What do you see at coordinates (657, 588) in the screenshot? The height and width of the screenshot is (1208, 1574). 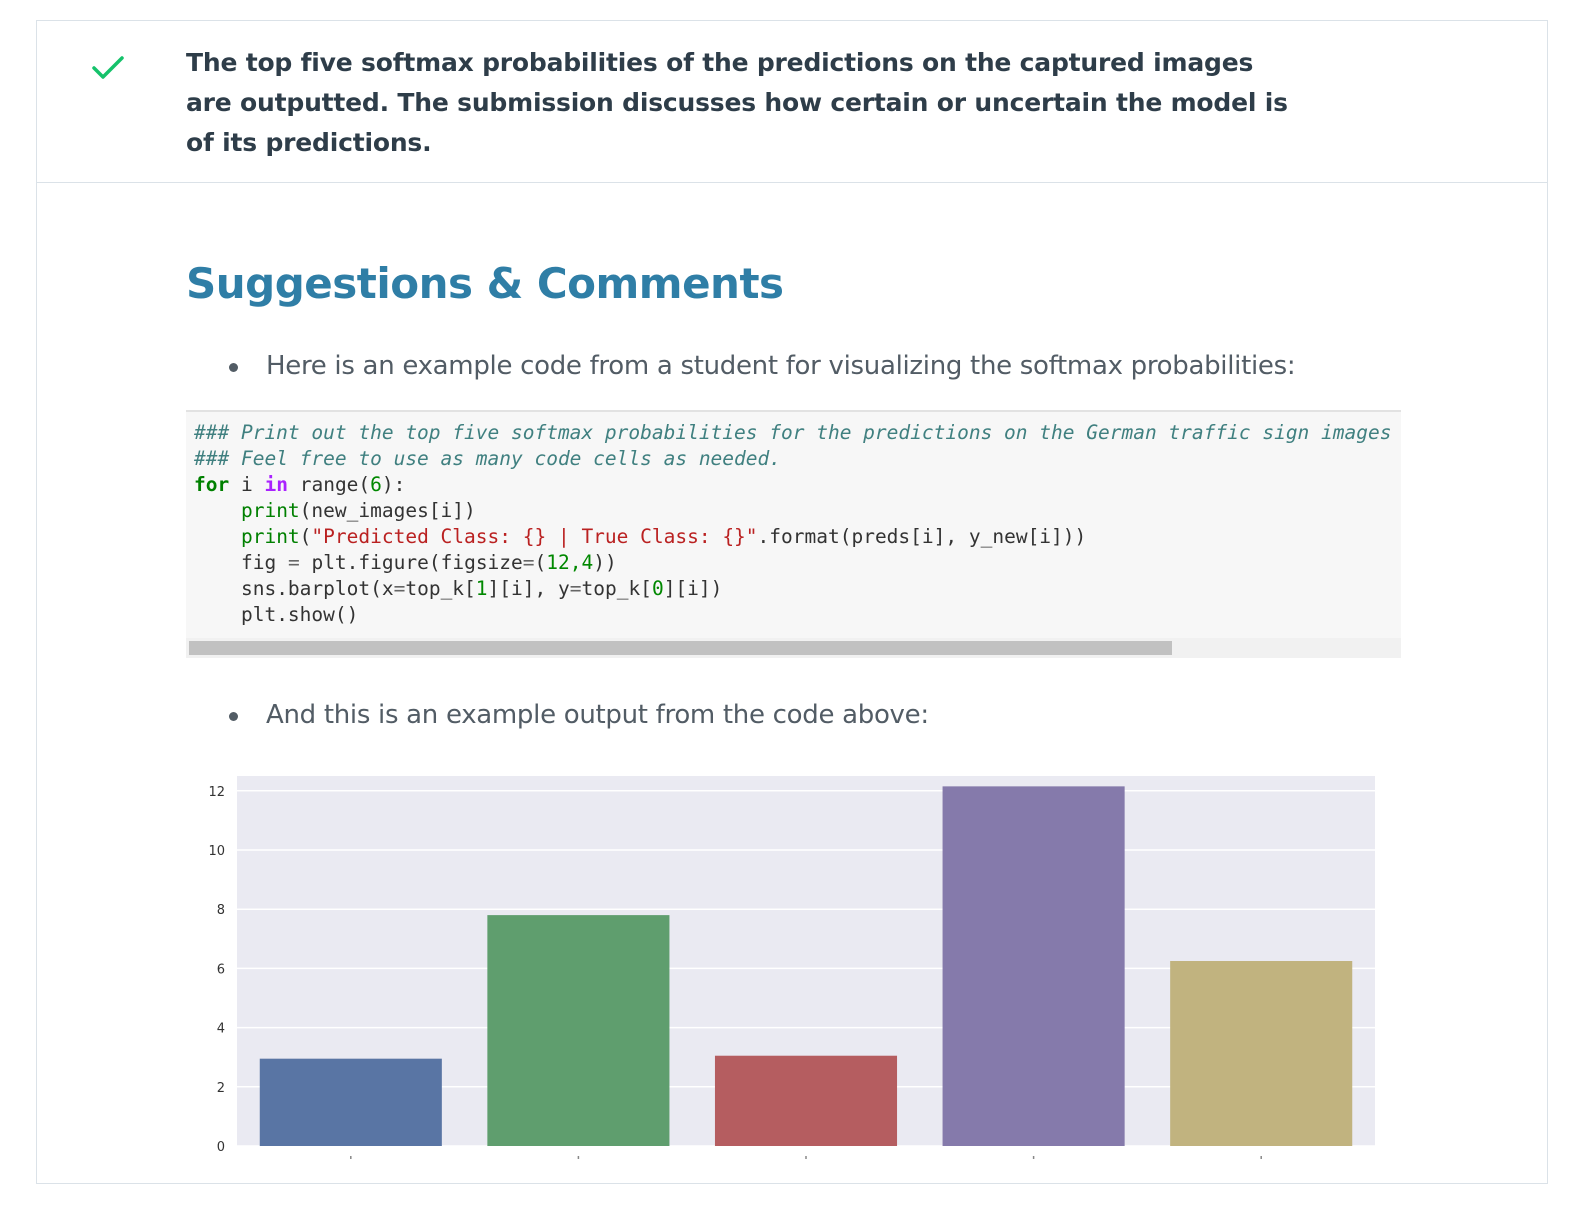 I see `code-number: 0` at bounding box center [657, 588].